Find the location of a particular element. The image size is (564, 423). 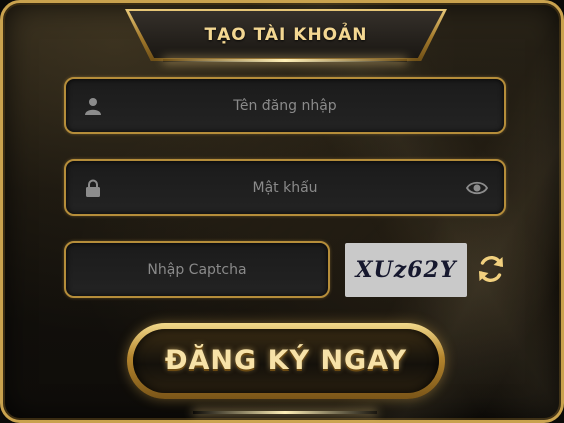

captcha-input is located at coordinates (197, 269).